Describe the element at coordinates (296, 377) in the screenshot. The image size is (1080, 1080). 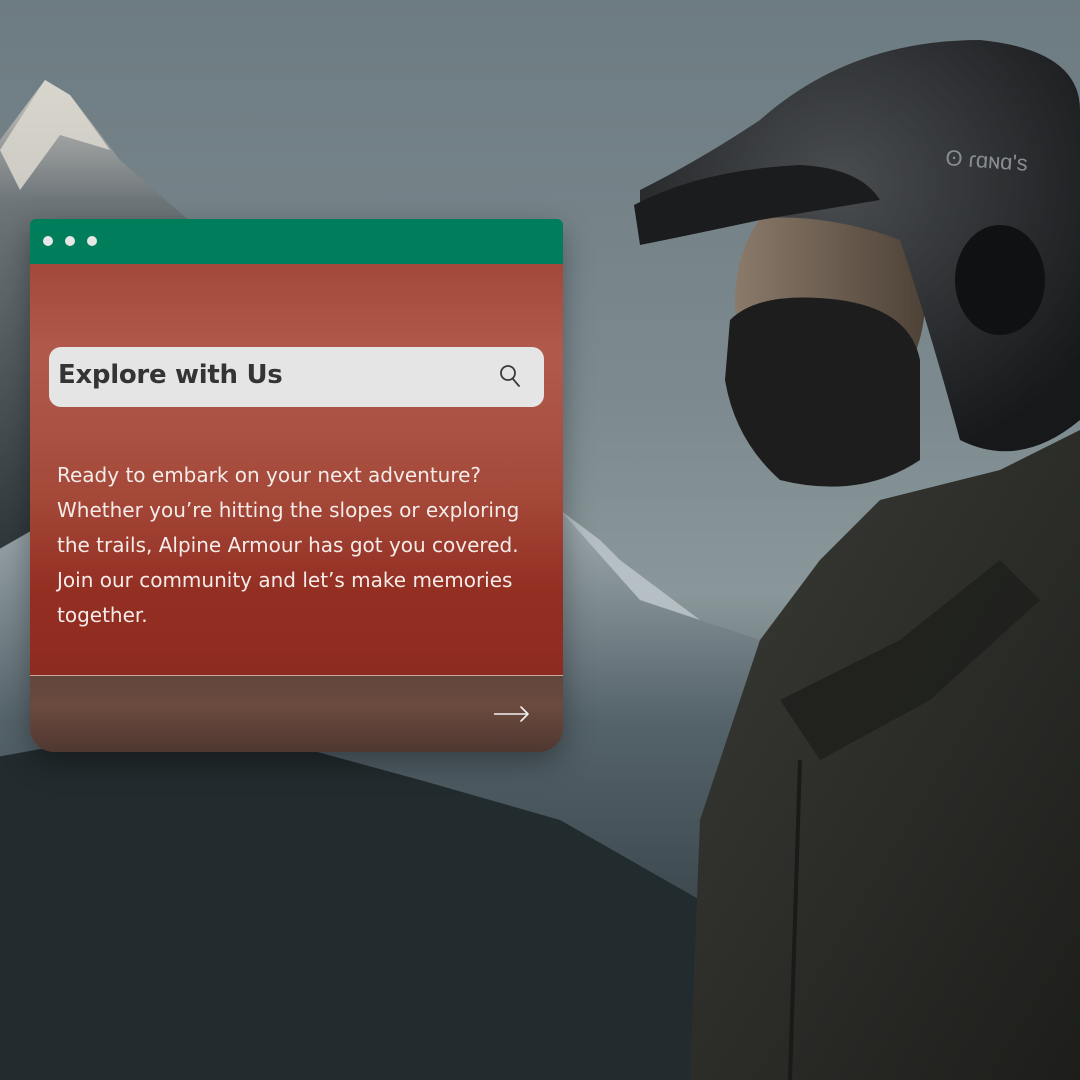
I see `search-bar: Explore with Us` at that location.